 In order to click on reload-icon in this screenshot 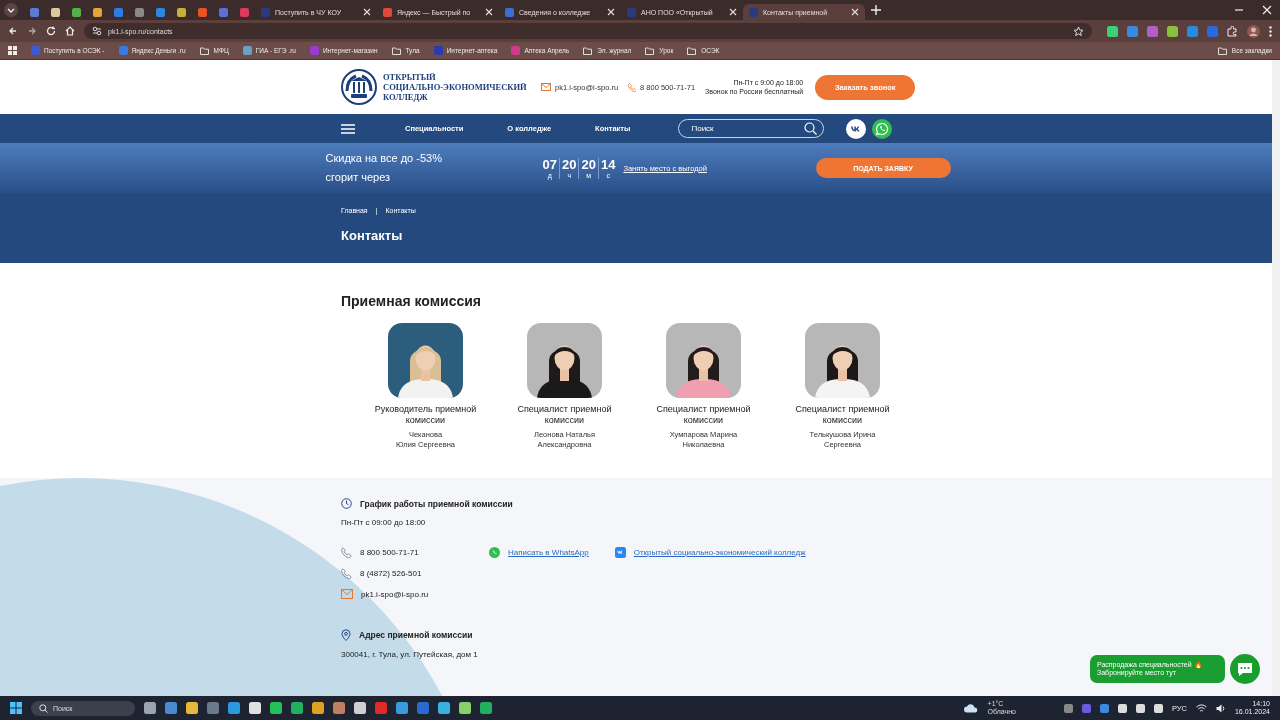, I will do `click(51, 31)`.